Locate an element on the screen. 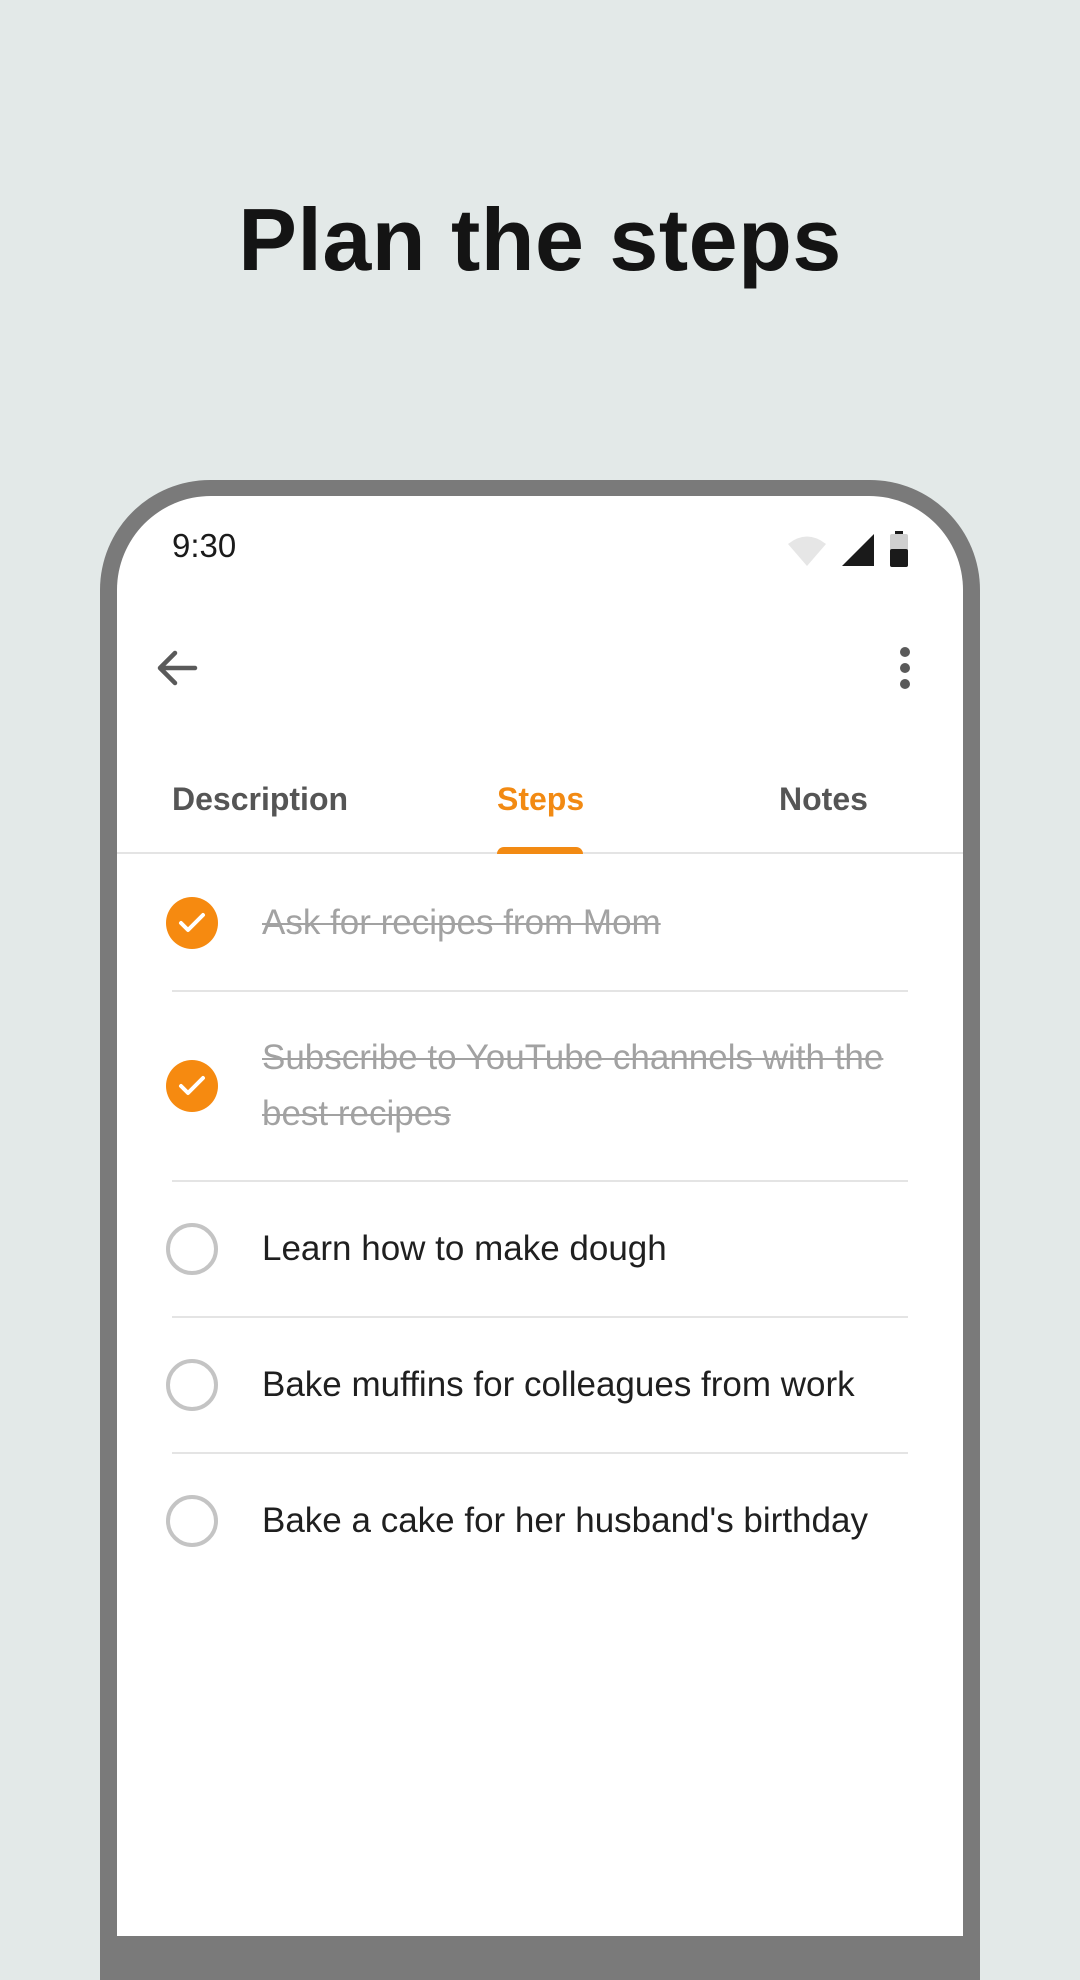  app-bar is located at coordinates (540, 671).